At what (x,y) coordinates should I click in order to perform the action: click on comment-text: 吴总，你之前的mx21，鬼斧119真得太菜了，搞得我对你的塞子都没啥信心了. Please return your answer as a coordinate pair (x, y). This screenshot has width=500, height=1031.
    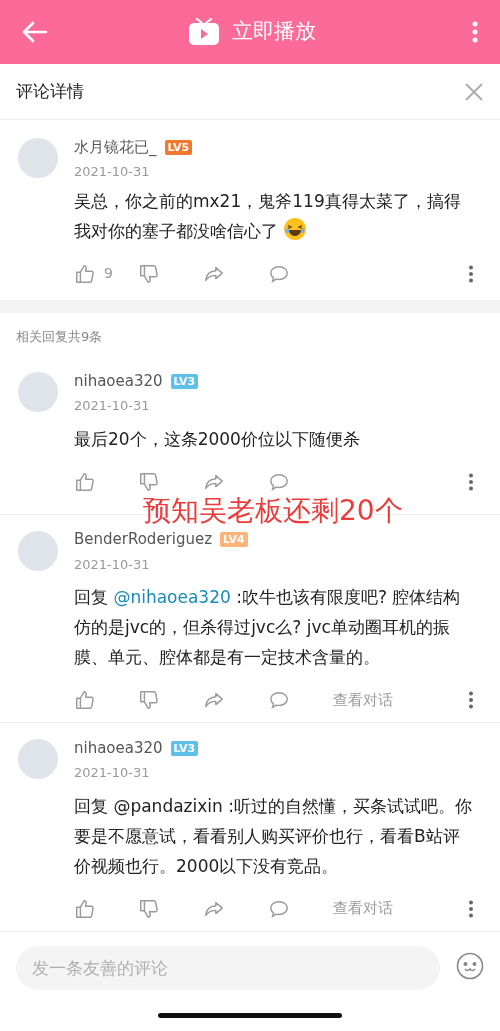
    Looking at the image, I should click on (267, 215).